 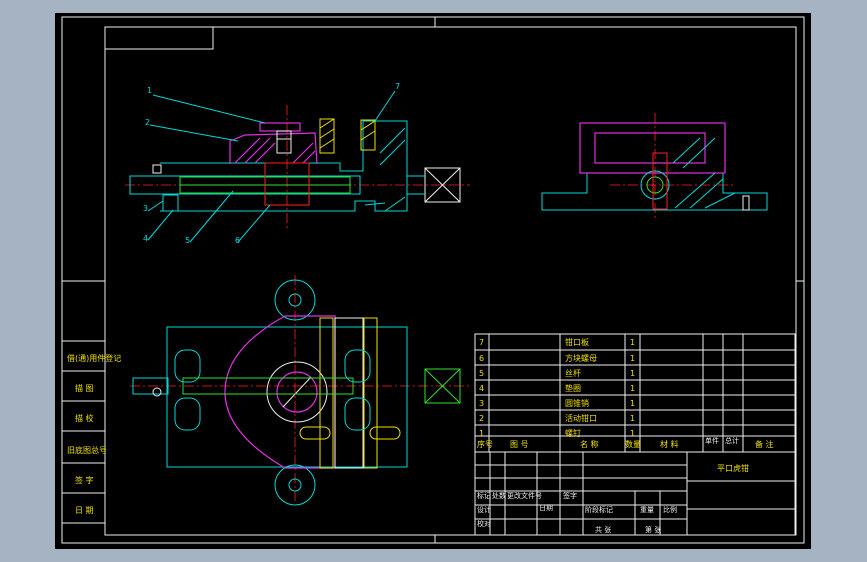 I want to click on parts-row-4-qty: 1, so click(x=632, y=388).